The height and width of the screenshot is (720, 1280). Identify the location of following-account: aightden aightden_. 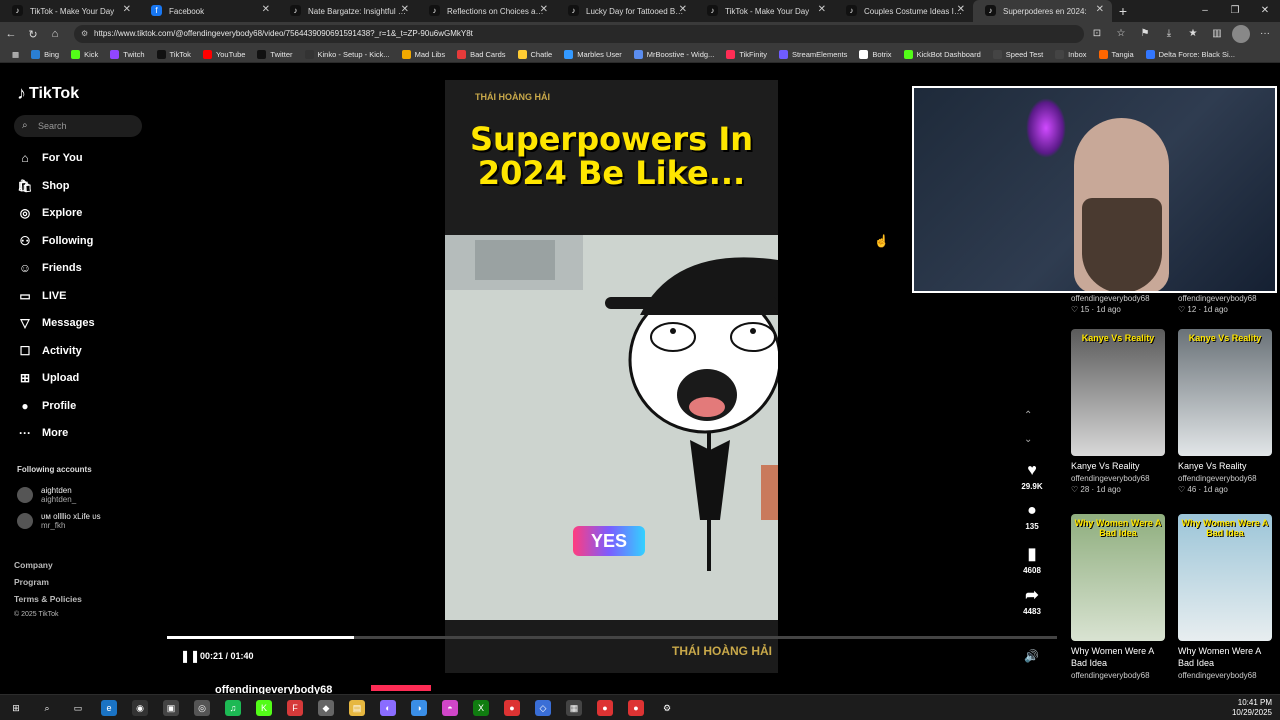
(46, 495).